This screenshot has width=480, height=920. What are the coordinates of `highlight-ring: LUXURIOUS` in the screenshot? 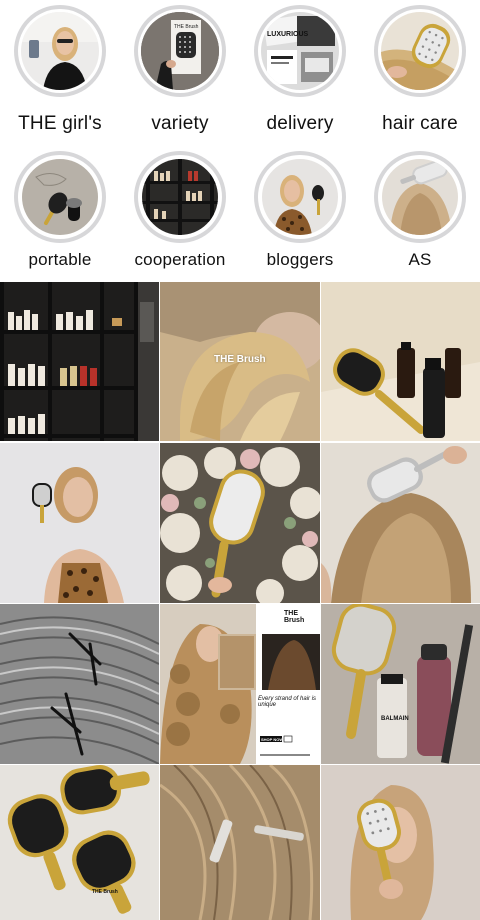 It's located at (300, 51).